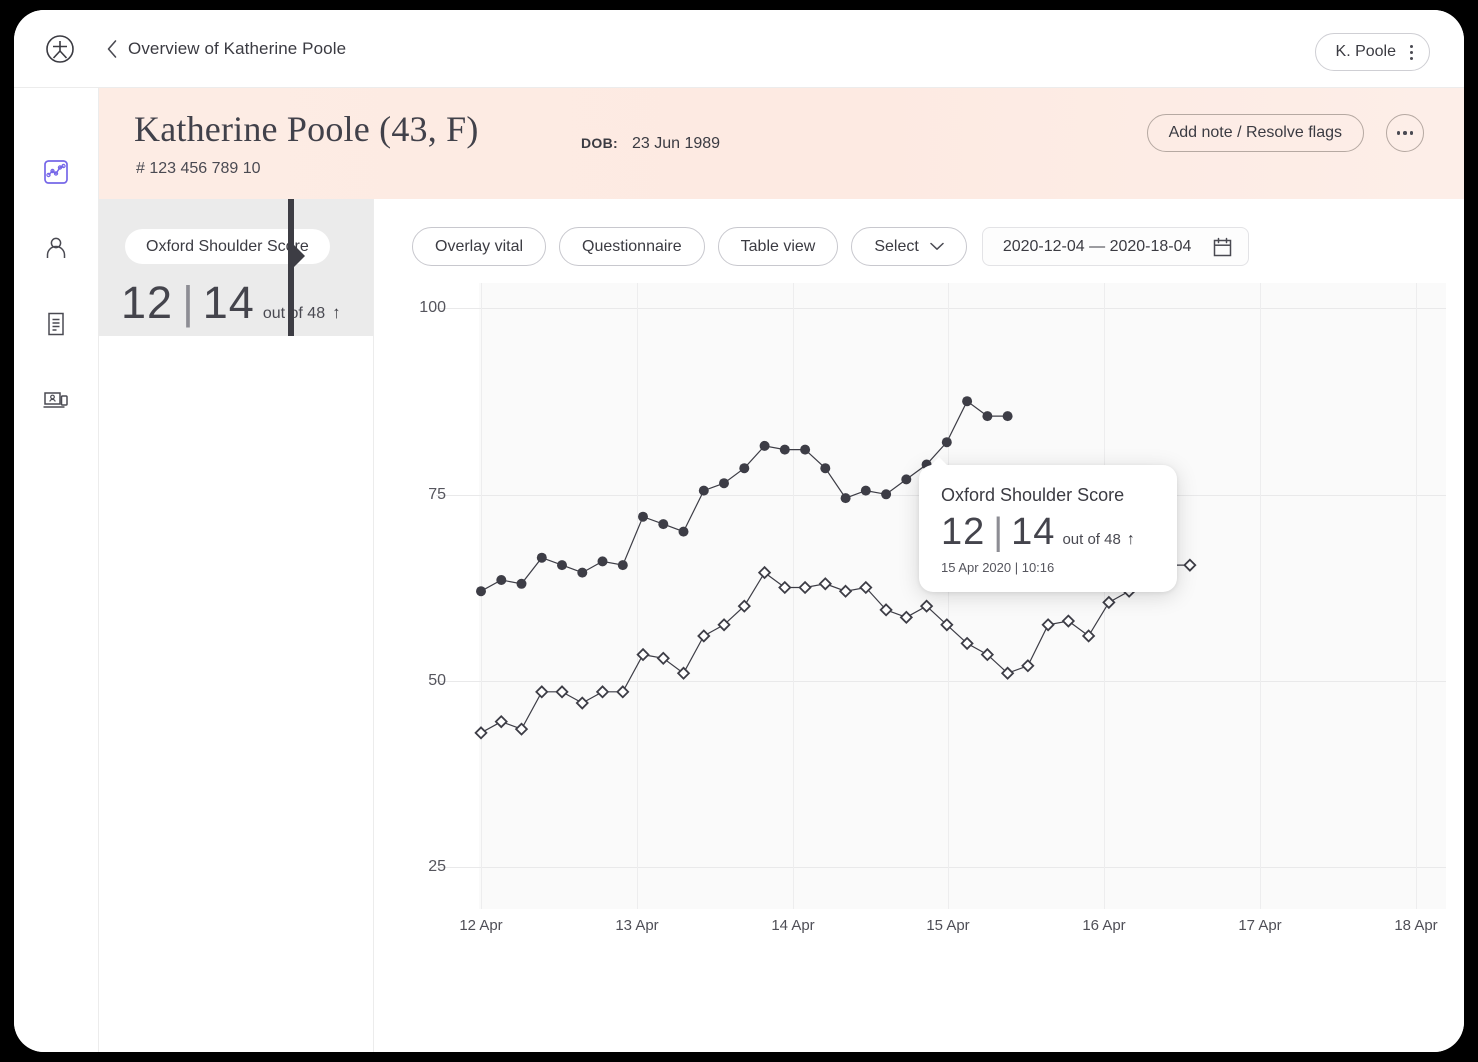 Image resolution: width=1478 pixels, height=1062 pixels. I want to click on tooltip-out-of: out of 48, so click(1091, 539).